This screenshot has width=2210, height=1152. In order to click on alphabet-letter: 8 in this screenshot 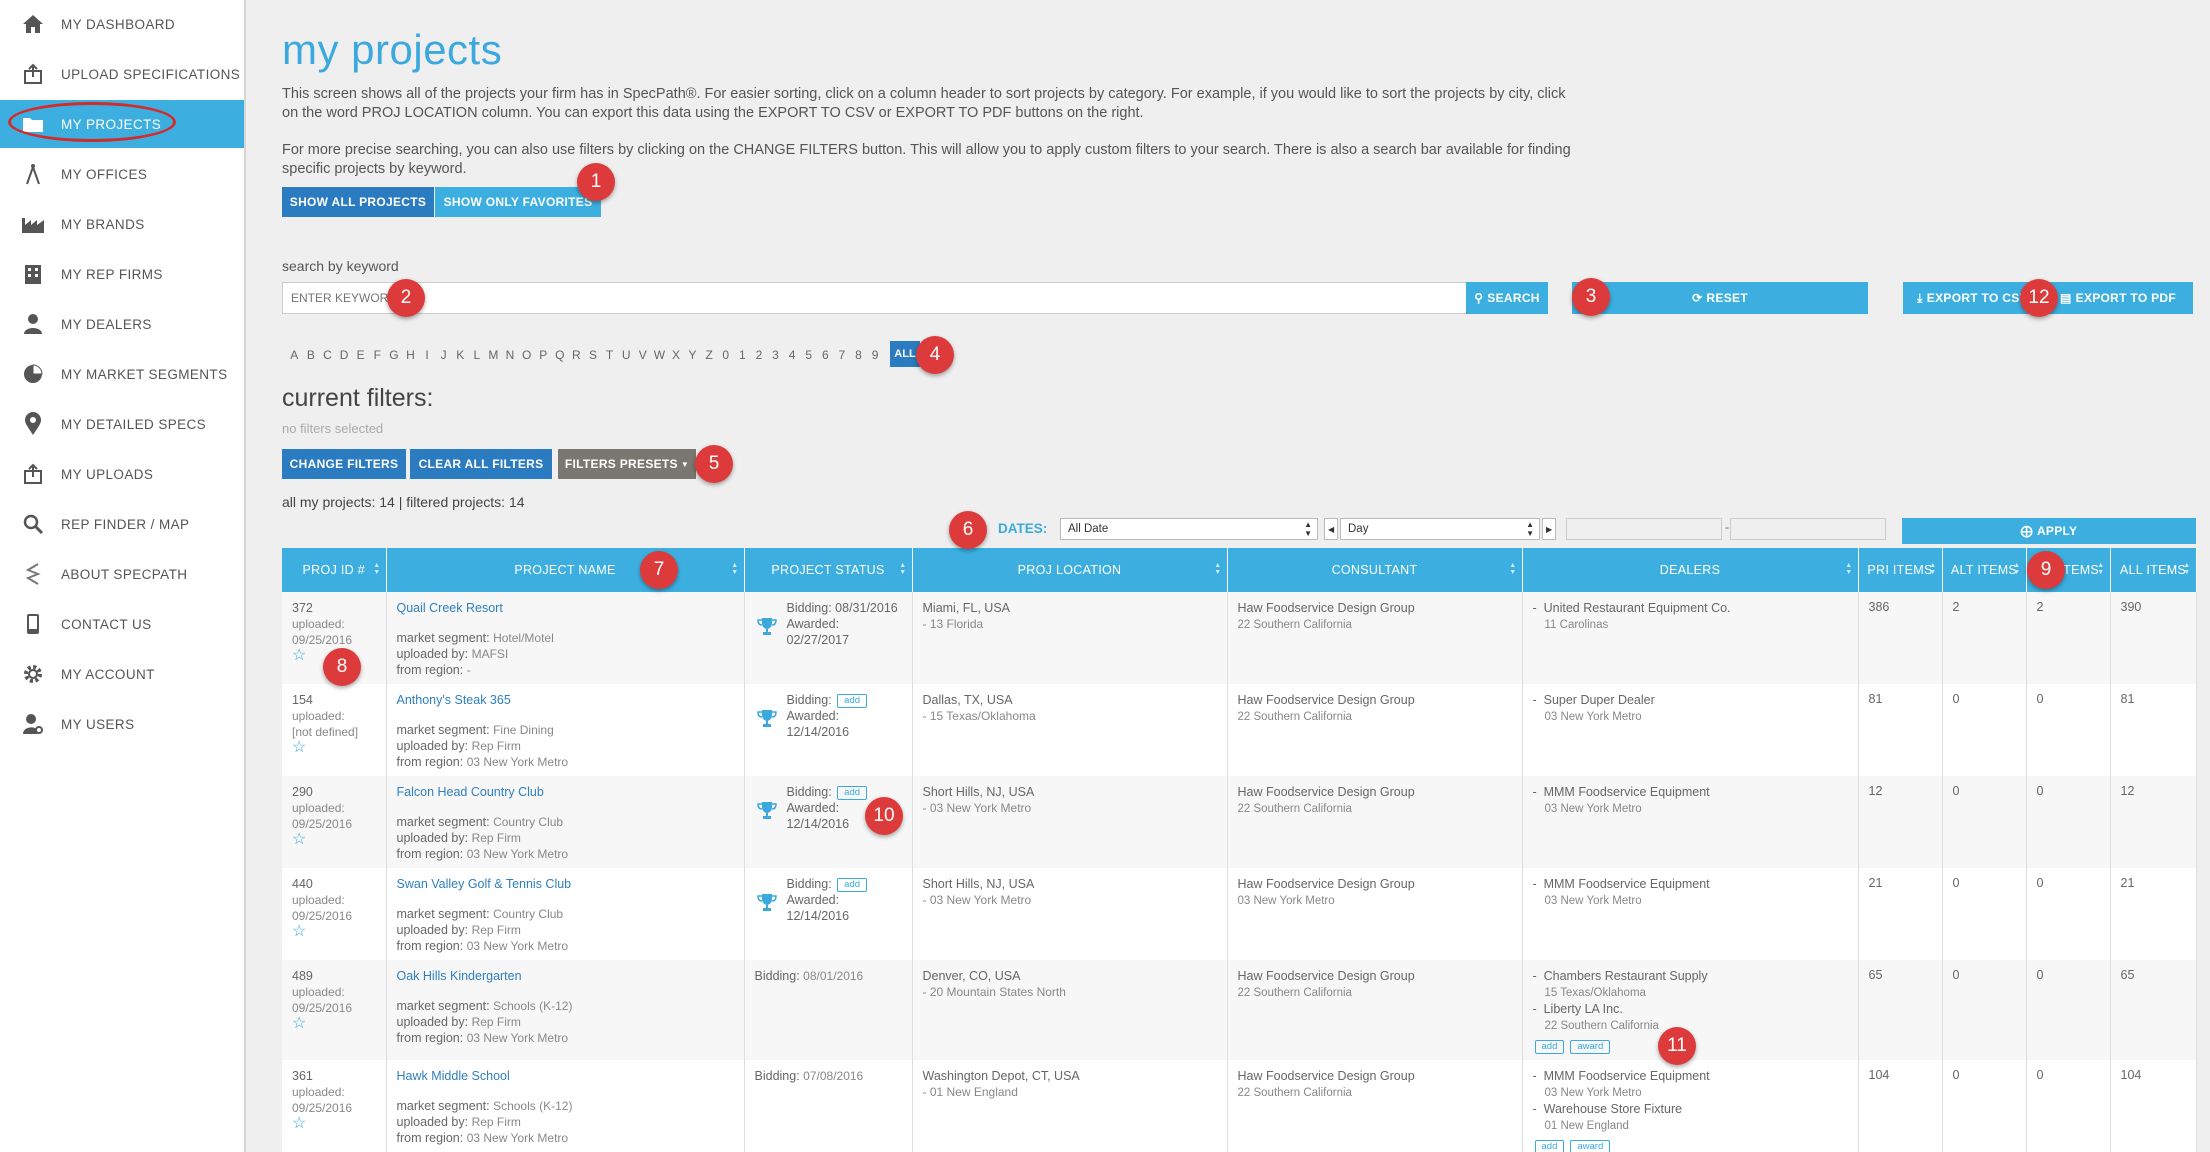, I will do `click(858, 355)`.